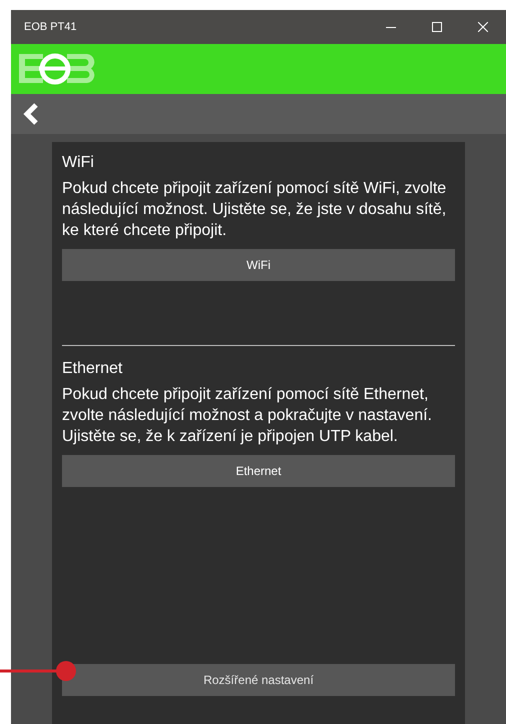 This screenshot has width=506, height=724. Describe the element at coordinates (258, 680) in the screenshot. I see `advanced-settings-button: Rozšířené nastavení` at that location.